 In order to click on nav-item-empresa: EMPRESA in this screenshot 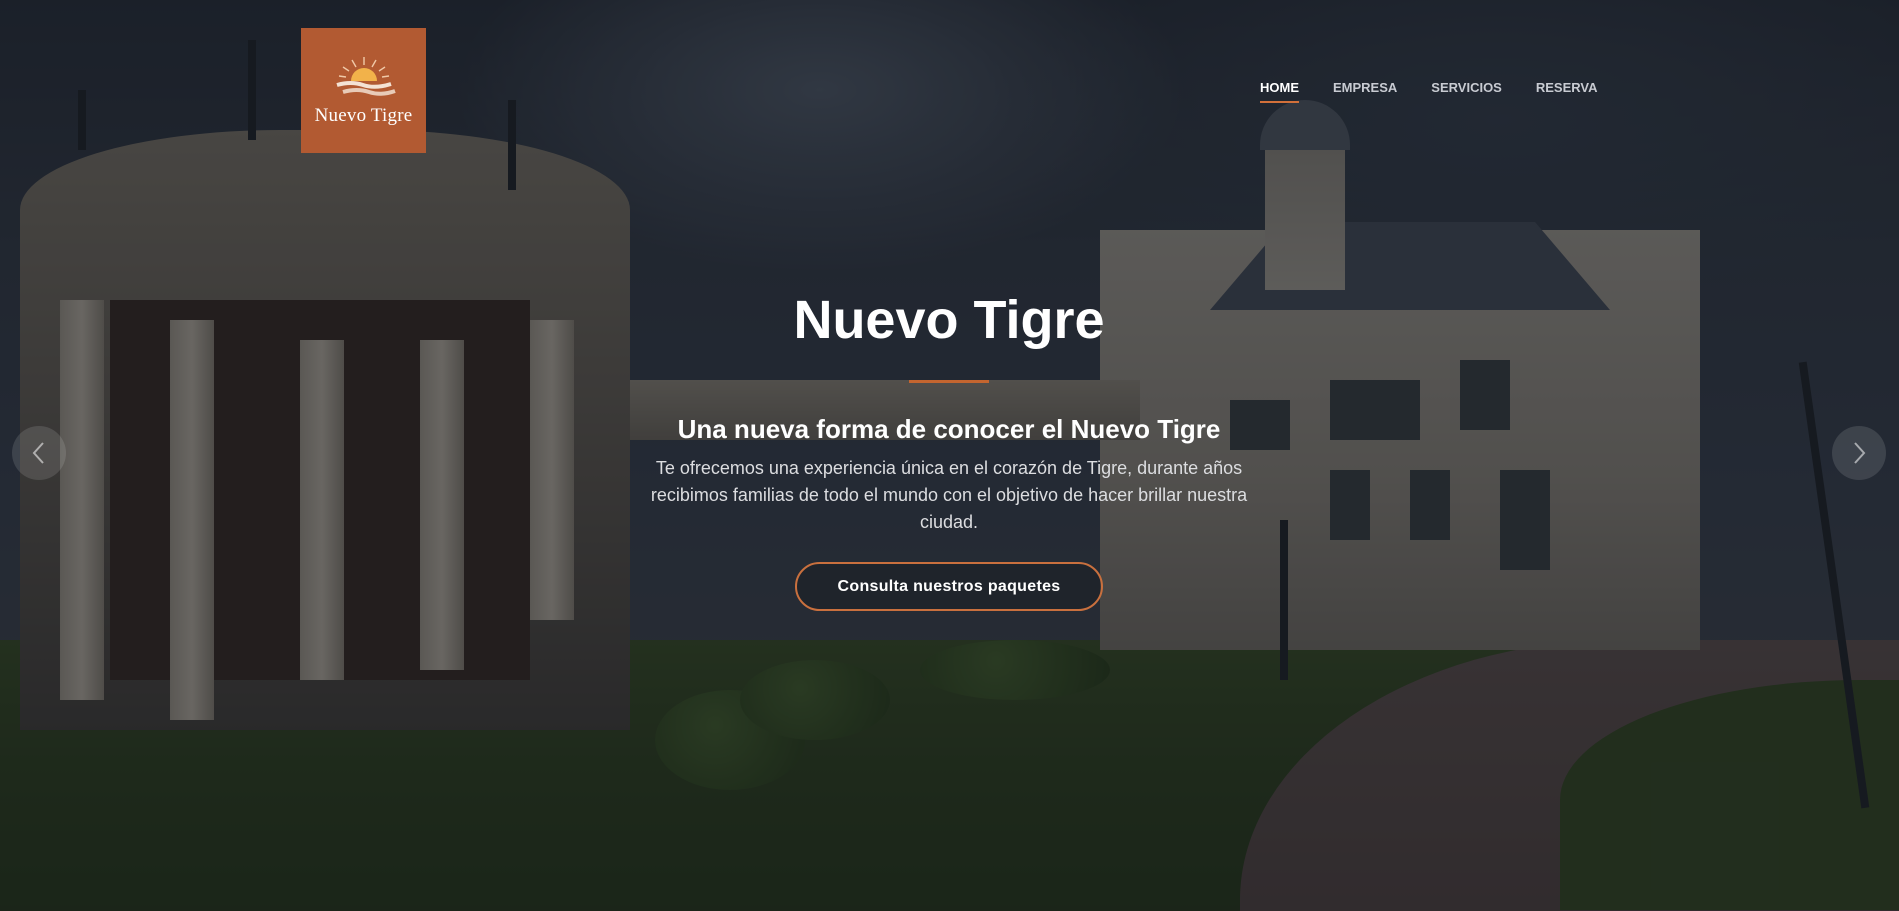, I will do `click(1365, 91)`.